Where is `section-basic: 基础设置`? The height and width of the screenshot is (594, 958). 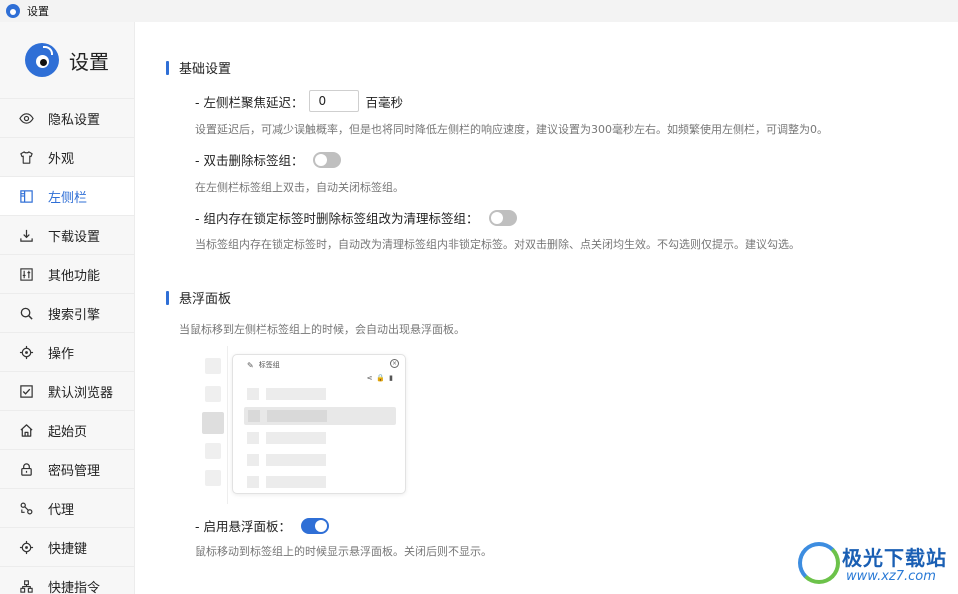
section-basic: 基础设置 is located at coordinates (198, 67).